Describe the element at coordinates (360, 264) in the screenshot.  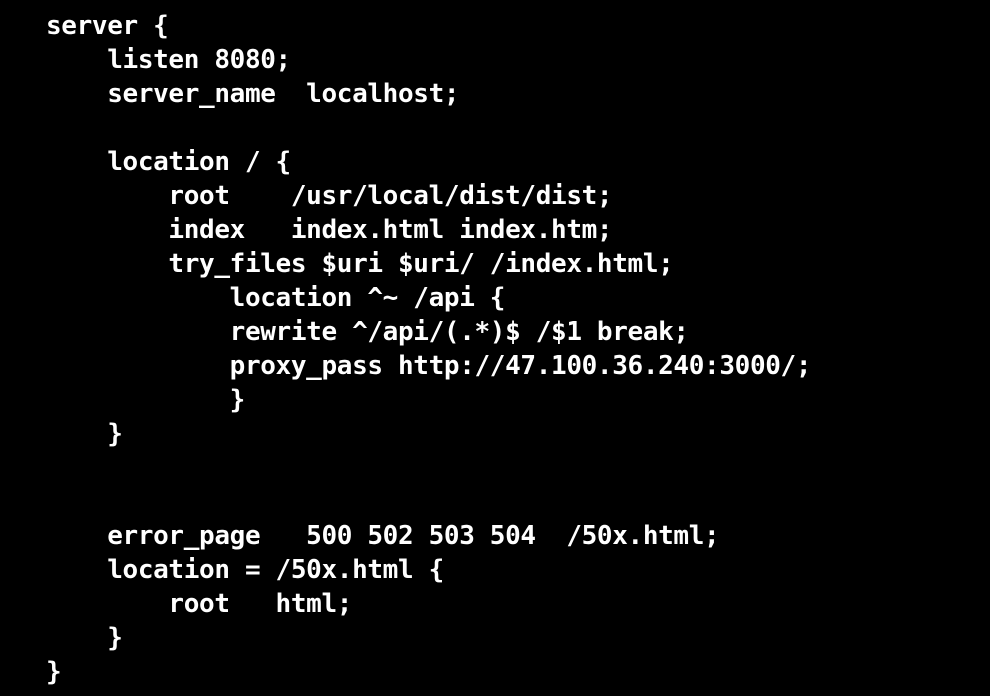
I see `code-line: try_files $uri $uri/ /index.html;` at that location.